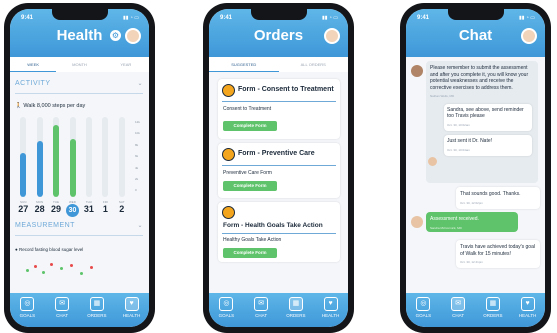 Image resolution: width=557 pixels, height=333 pixels. What do you see at coordinates (314, 64) in the screenshot?
I see `tab-all-orders: ALL ORDERS` at bounding box center [314, 64].